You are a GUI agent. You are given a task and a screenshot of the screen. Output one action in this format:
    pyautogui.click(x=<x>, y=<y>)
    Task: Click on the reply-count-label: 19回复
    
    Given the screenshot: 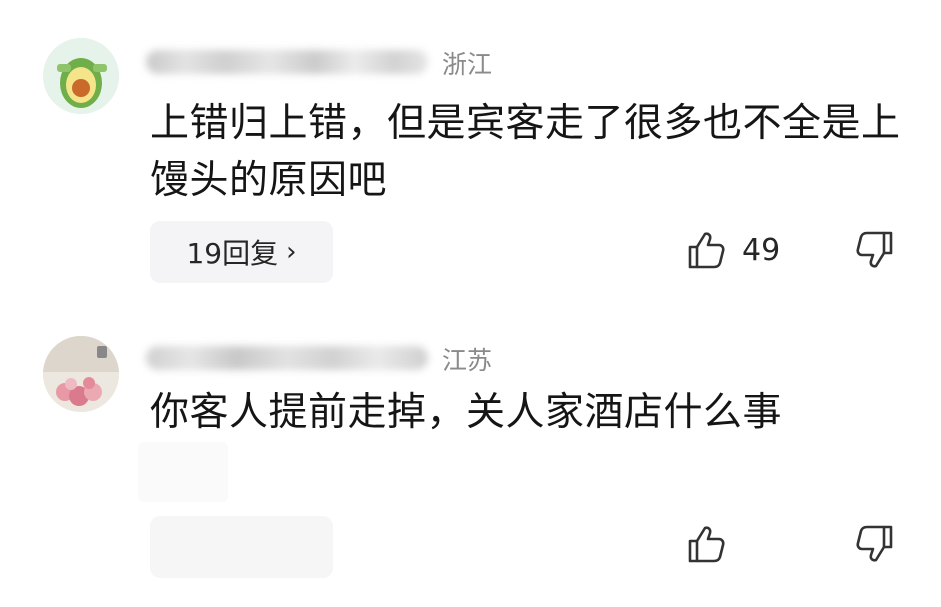 What is the action you would take?
    pyautogui.click(x=232, y=253)
    